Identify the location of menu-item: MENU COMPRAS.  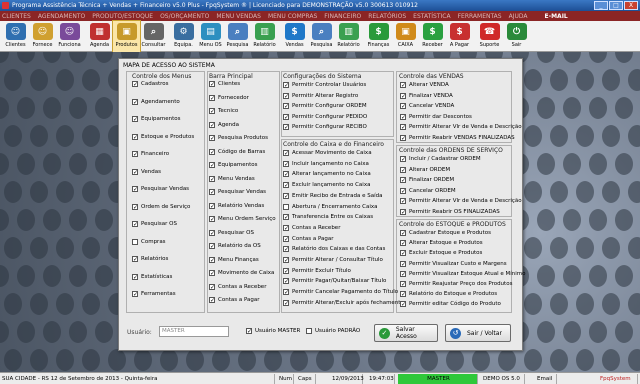
(292, 16).